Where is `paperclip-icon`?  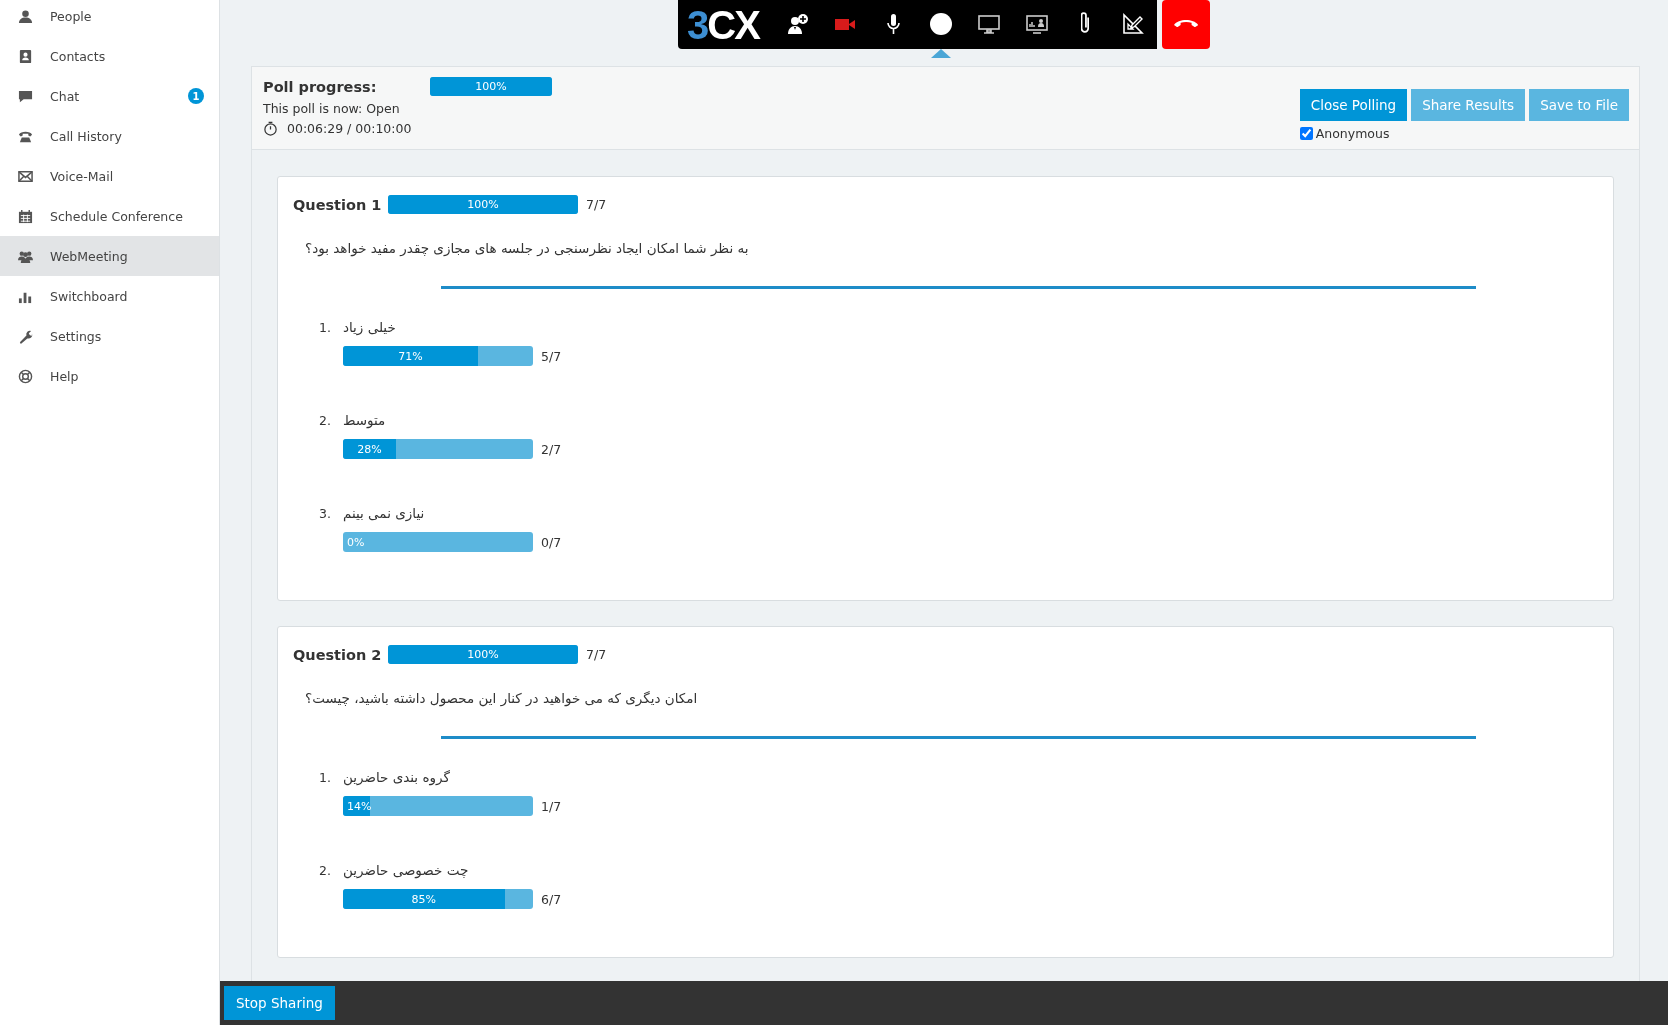 paperclip-icon is located at coordinates (1084, 23).